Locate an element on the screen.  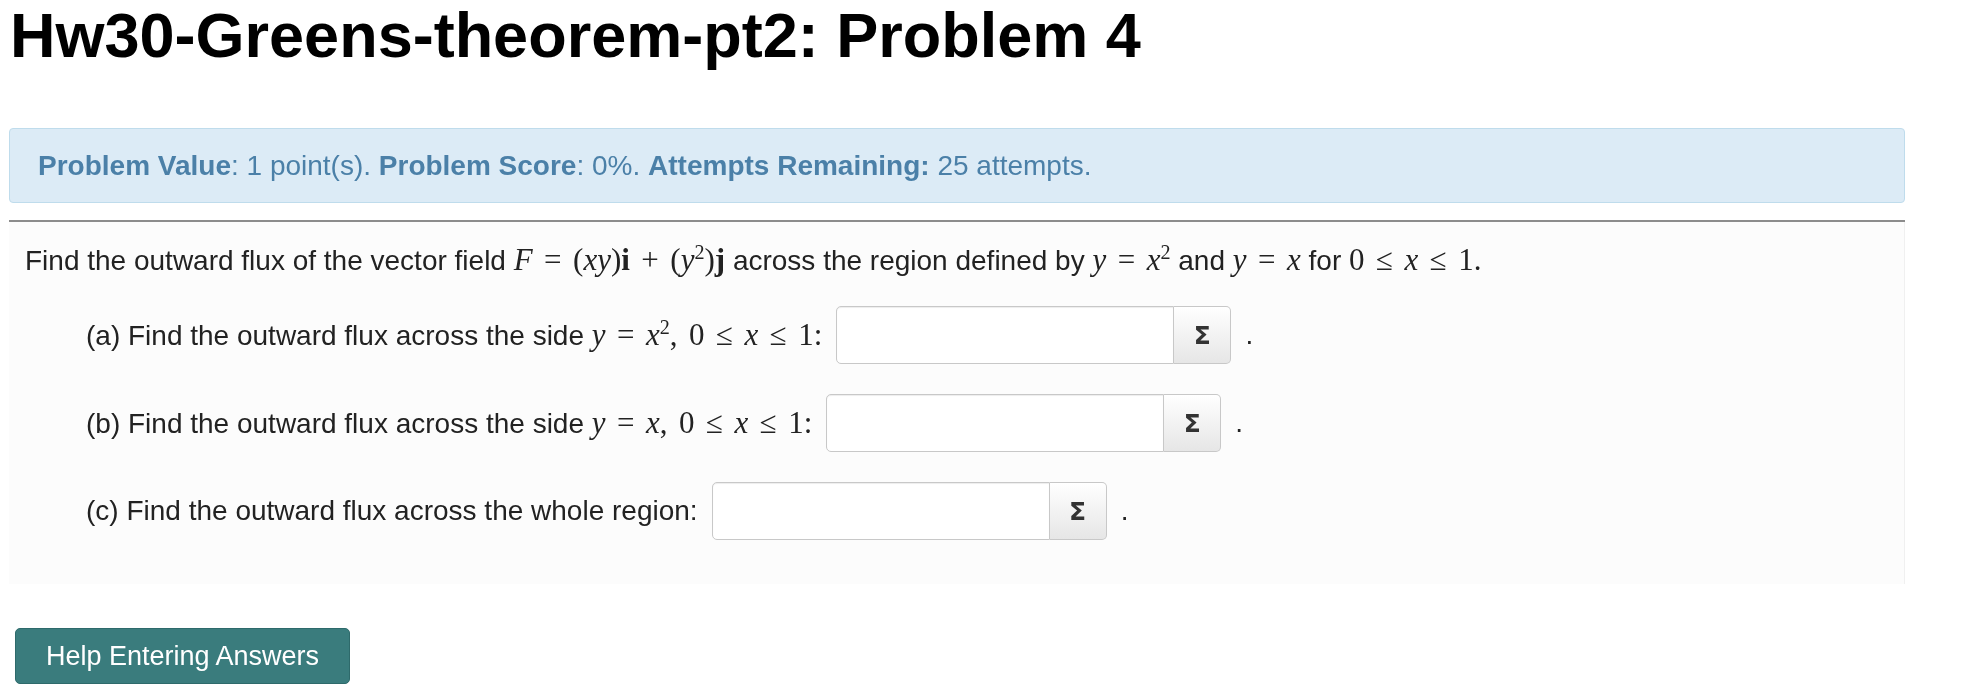
page-title: Hw30-Greens-theorem-pt2: Problem 4 is located at coordinates (575, 35).